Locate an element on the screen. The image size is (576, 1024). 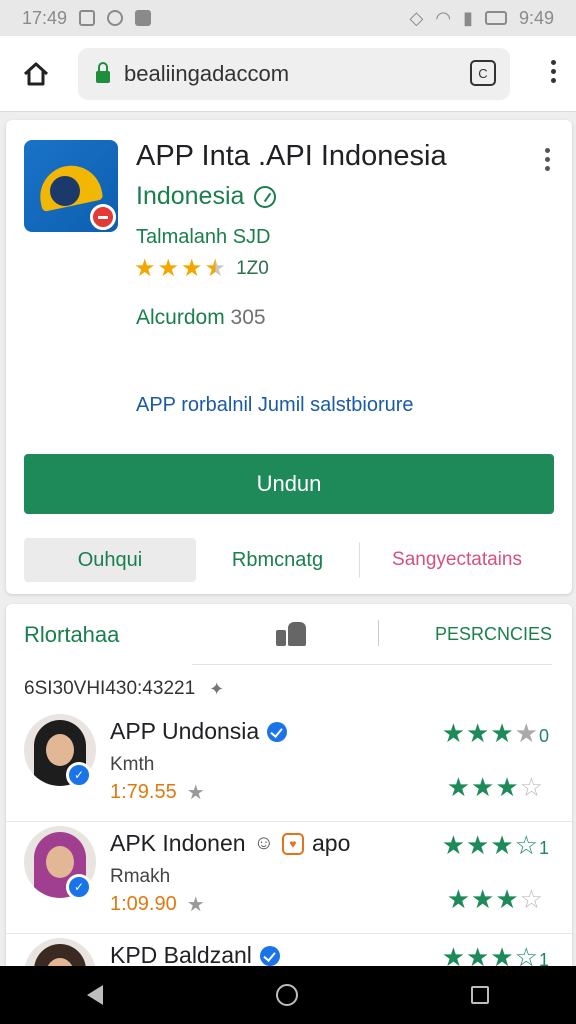
back-icon is located at coordinates (94, 995).